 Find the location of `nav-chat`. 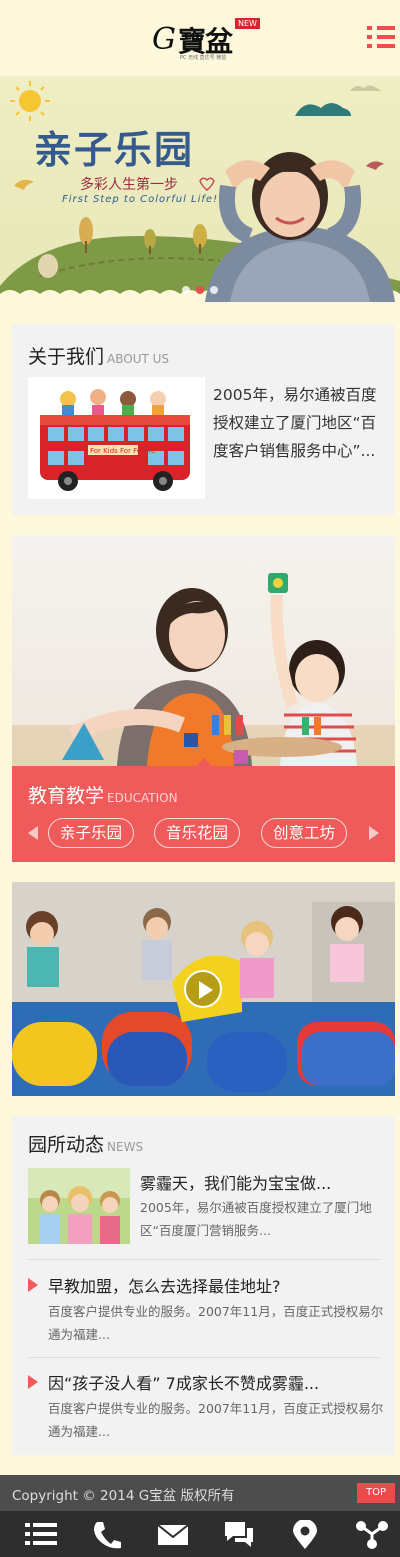

nav-chat is located at coordinates (239, 1534).